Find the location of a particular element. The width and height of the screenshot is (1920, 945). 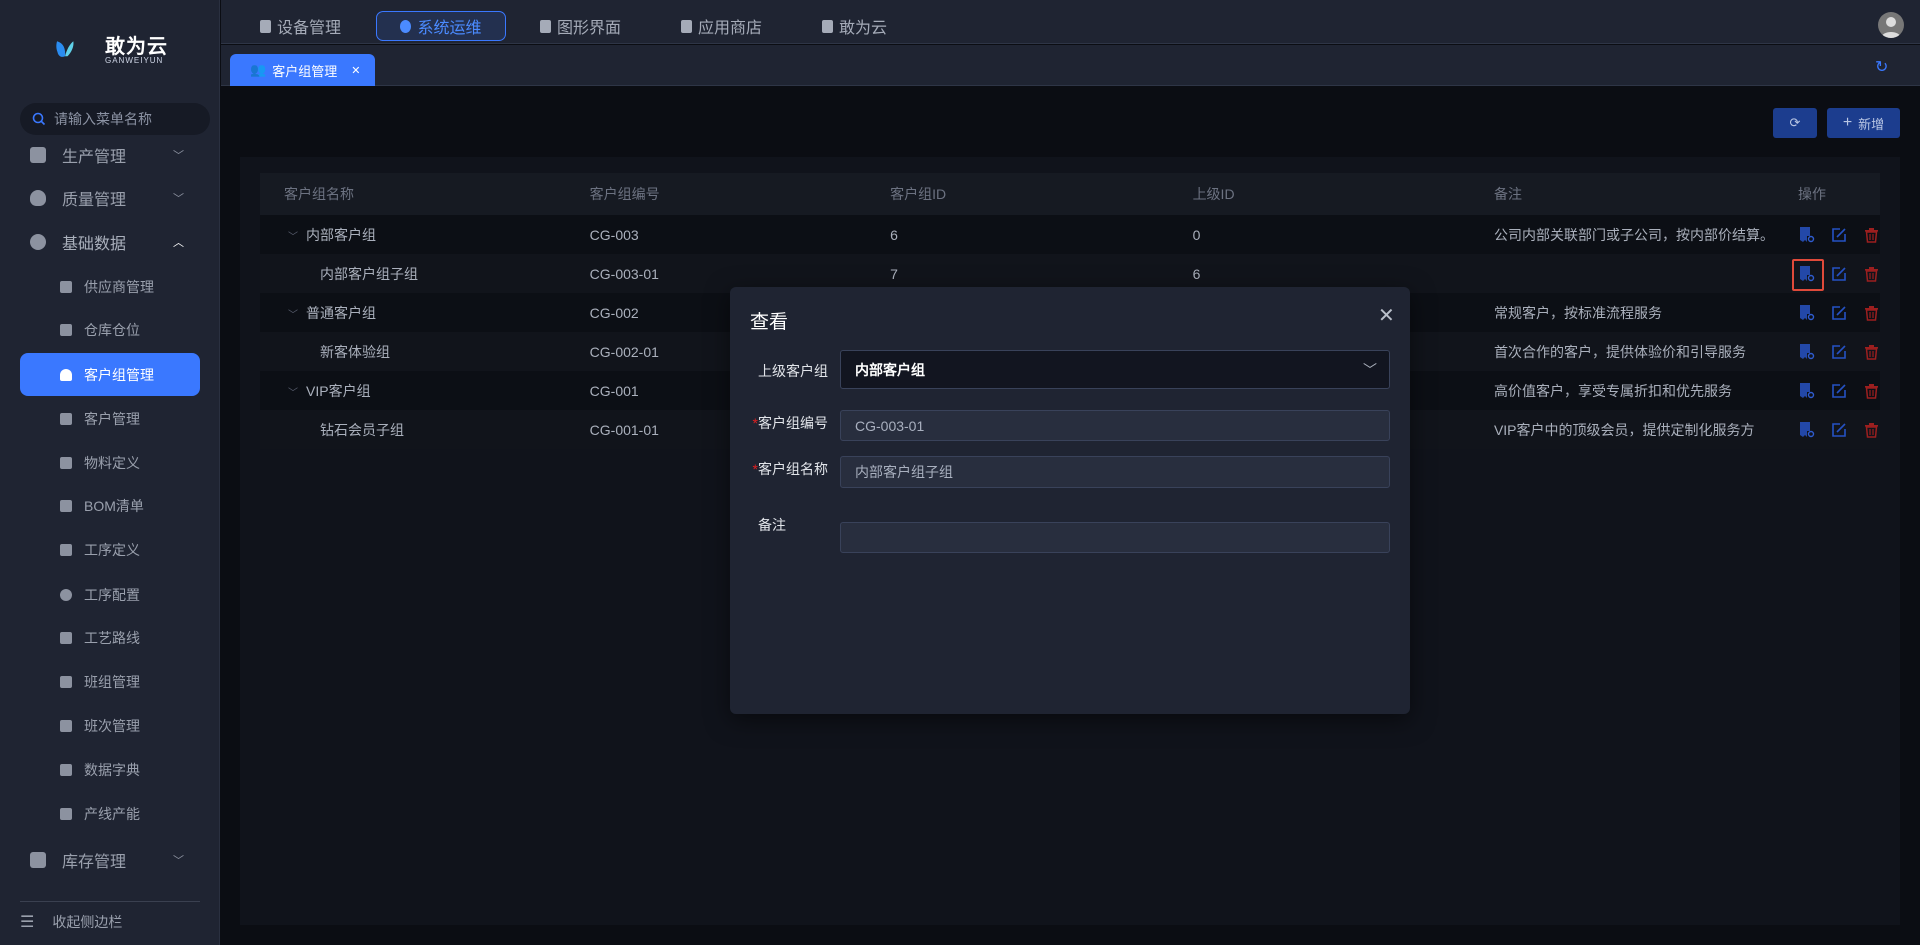

sidebar-item-label: 仓库仓位 is located at coordinates (112, 330).